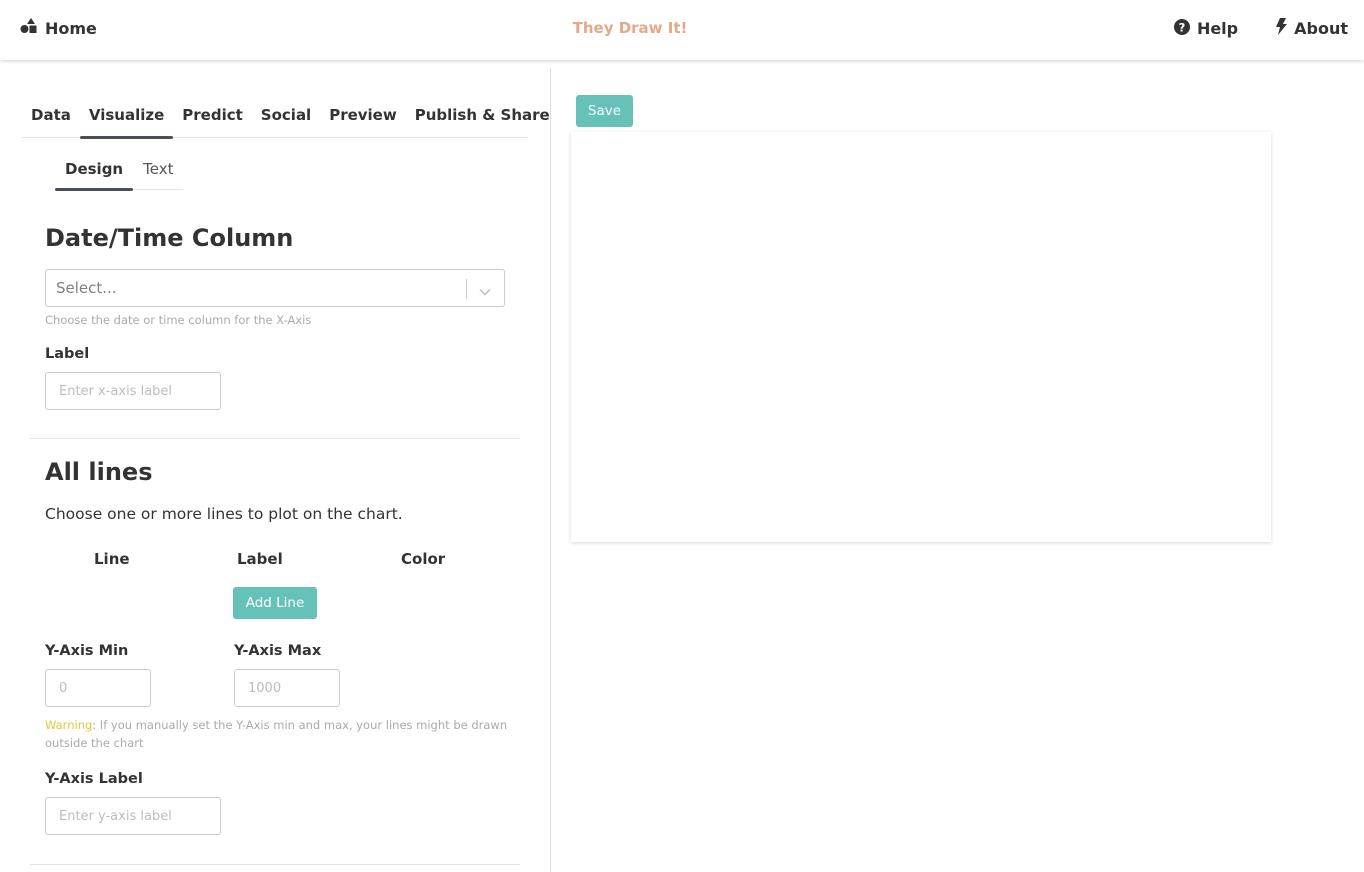 This screenshot has height=872, width=1364. I want to click on top-navbar: Home They Draw It! ? Help About, so click(682, 30).